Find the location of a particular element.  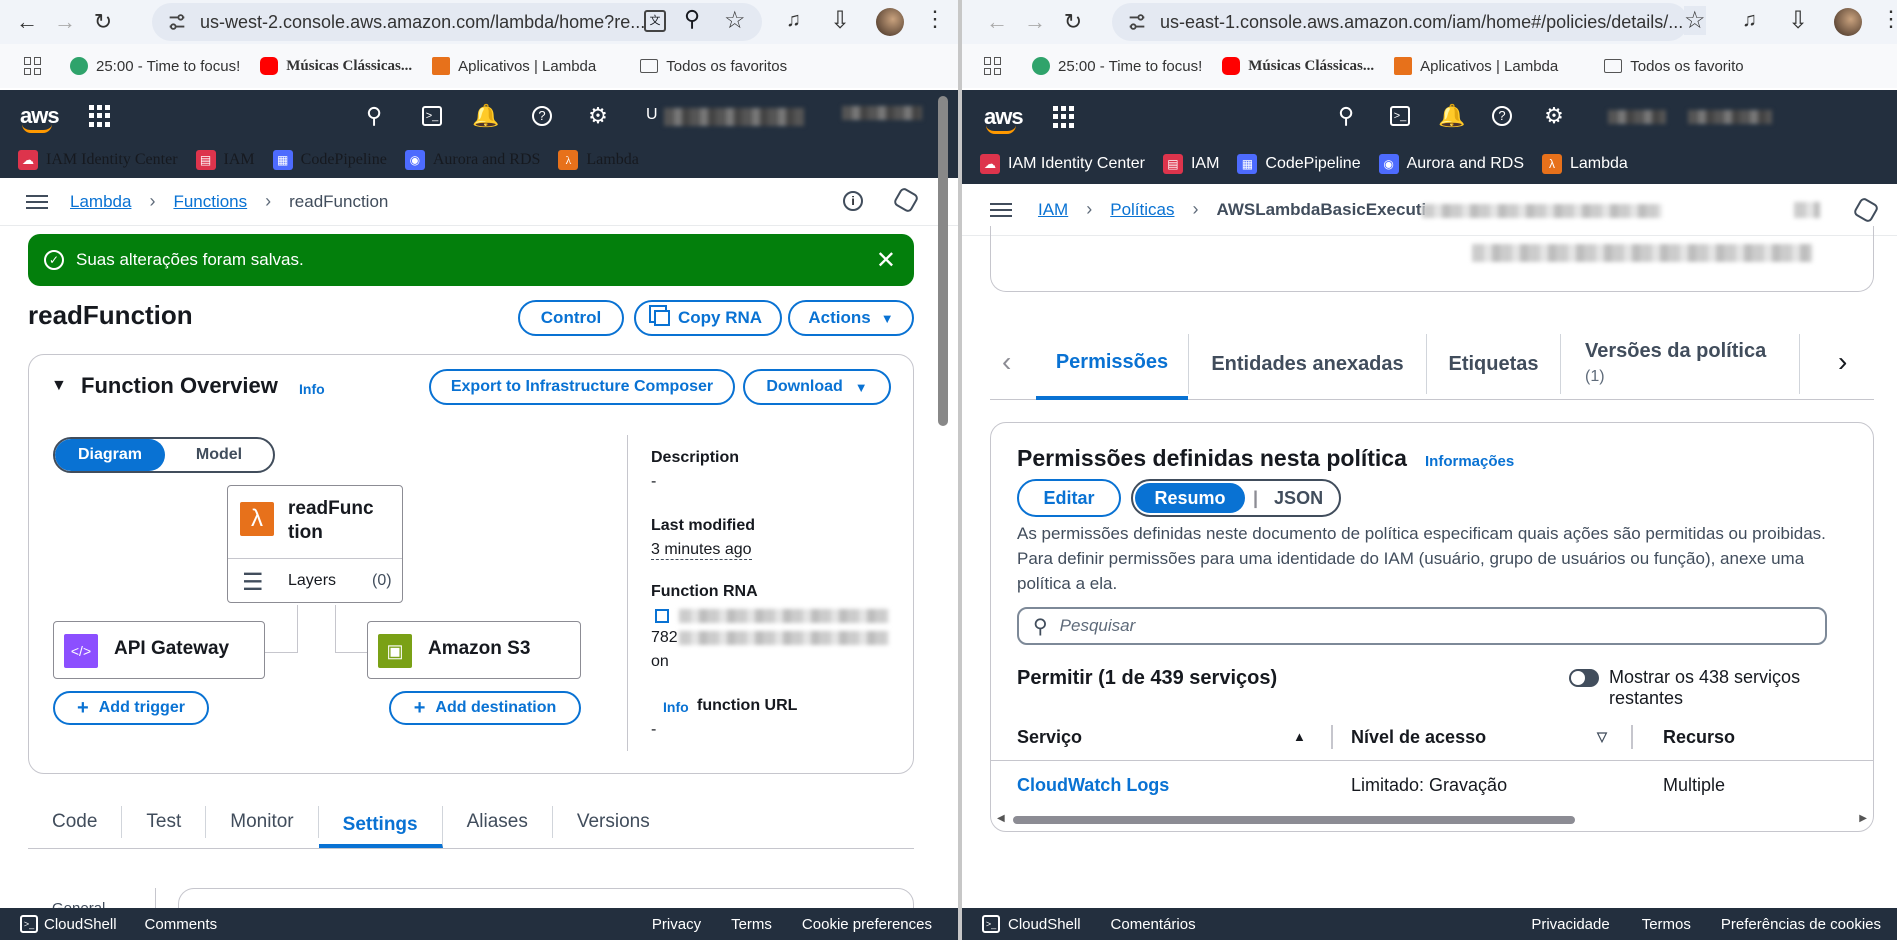

collapse-caret-icon: ▼ is located at coordinates (59, 386).